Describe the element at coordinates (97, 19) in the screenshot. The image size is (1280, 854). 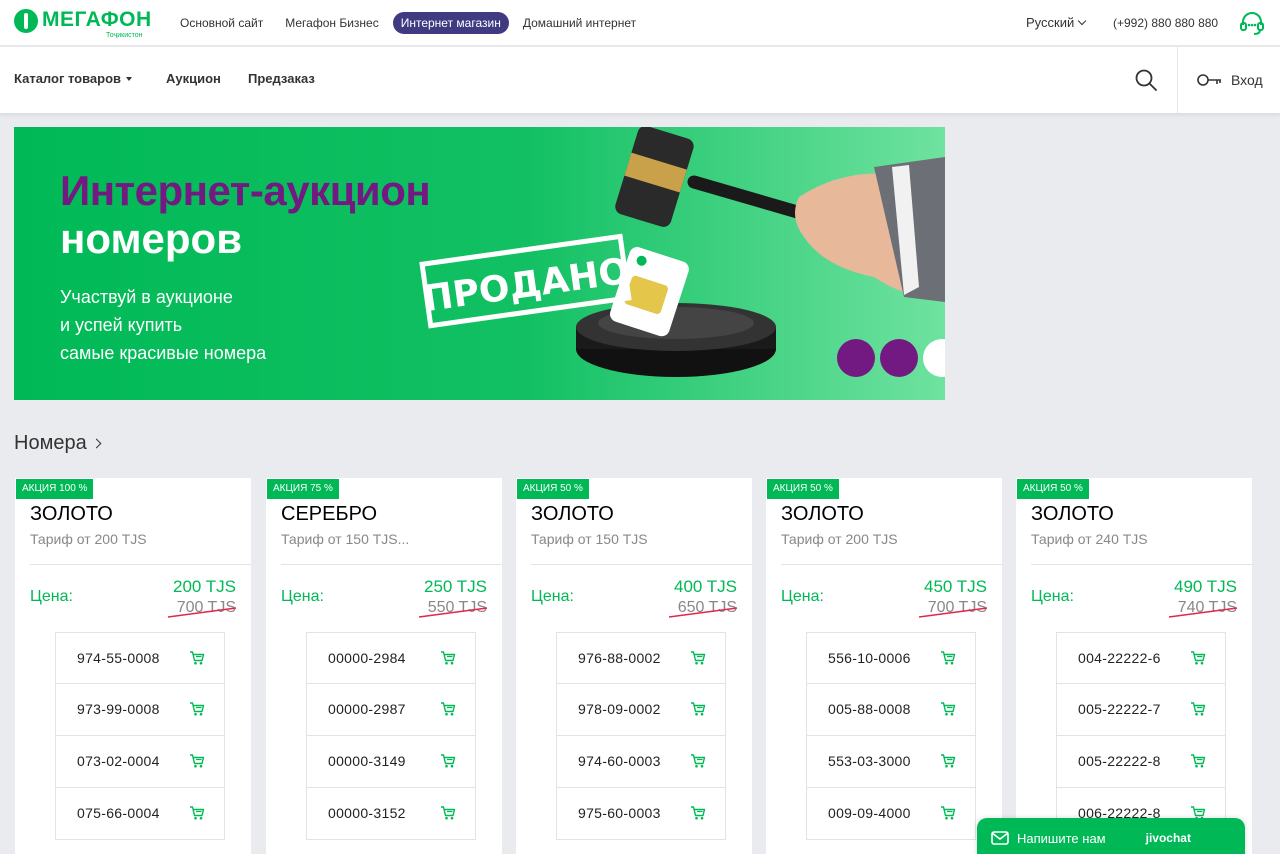
I see `logo-text: МЕГАФОН` at that location.